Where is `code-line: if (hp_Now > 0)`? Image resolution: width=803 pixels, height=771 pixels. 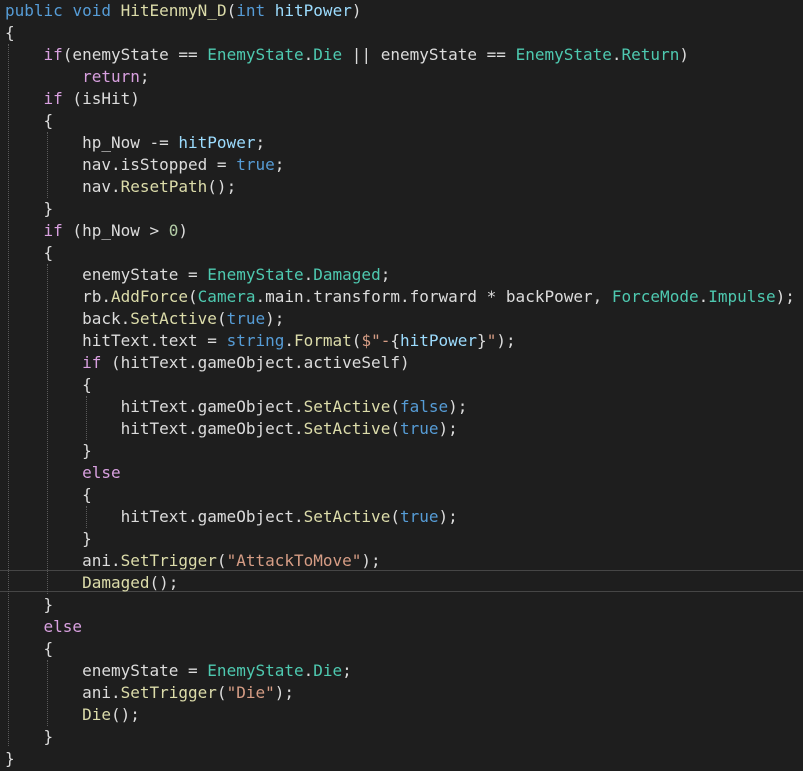 code-line: if (hp_Now > 0) is located at coordinates (97, 231).